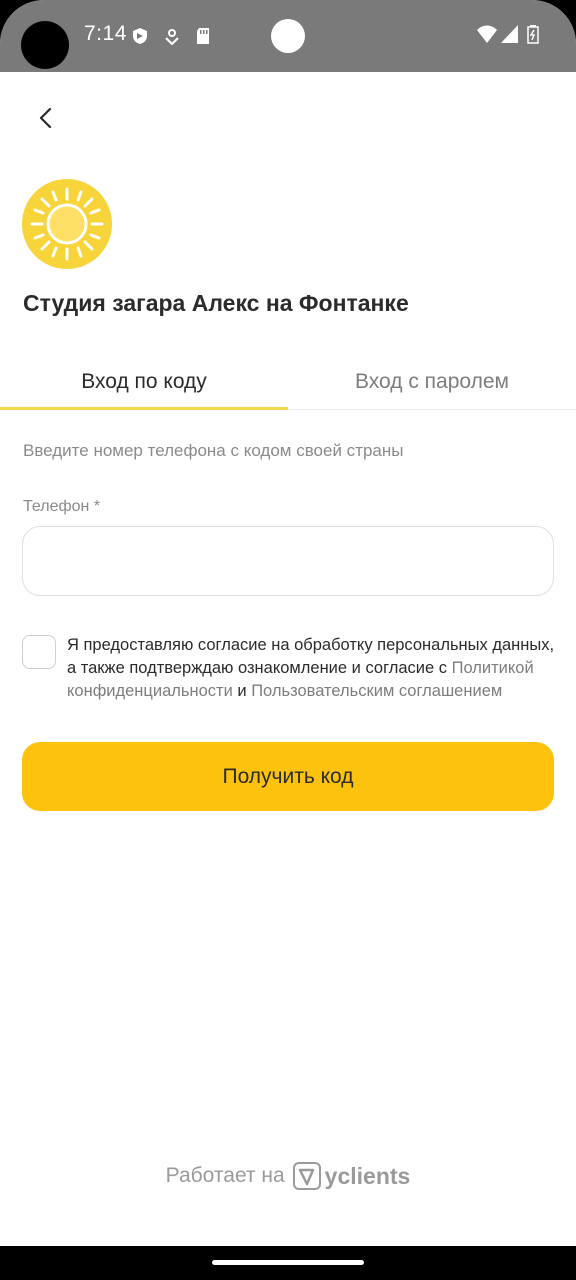  What do you see at coordinates (62, 506) in the screenshot?
I see `phone-label: Телефон *` at bounding box center [62, 506].